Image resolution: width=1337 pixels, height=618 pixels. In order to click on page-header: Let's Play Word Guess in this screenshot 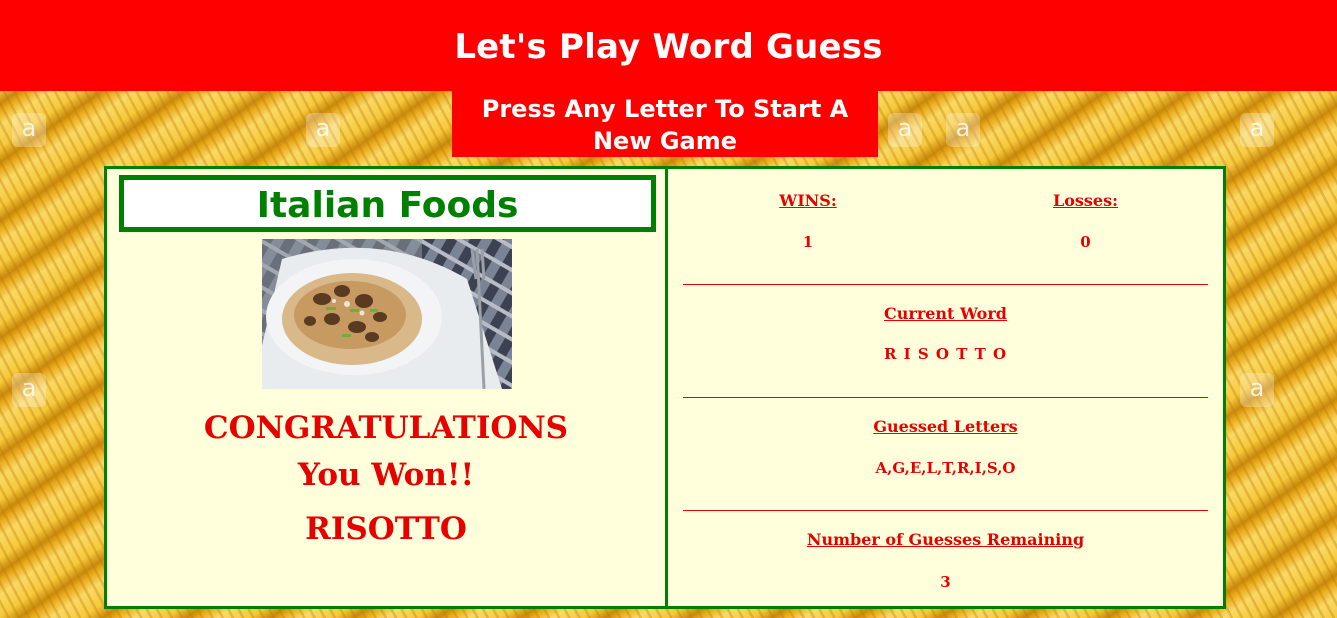, I will do `click(668, 45)`.